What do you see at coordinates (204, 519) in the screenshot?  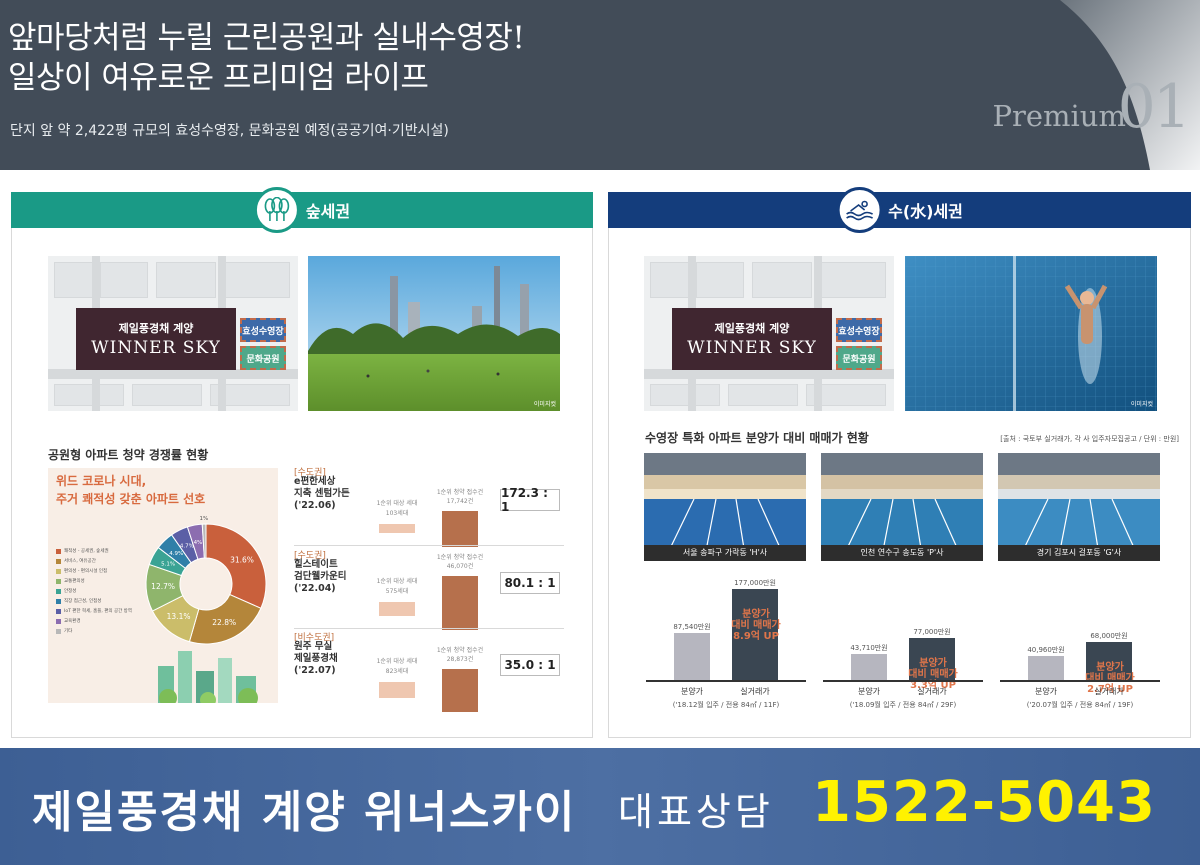 I see `donut-slice-label: 1%` at bounding box center [204, 519].